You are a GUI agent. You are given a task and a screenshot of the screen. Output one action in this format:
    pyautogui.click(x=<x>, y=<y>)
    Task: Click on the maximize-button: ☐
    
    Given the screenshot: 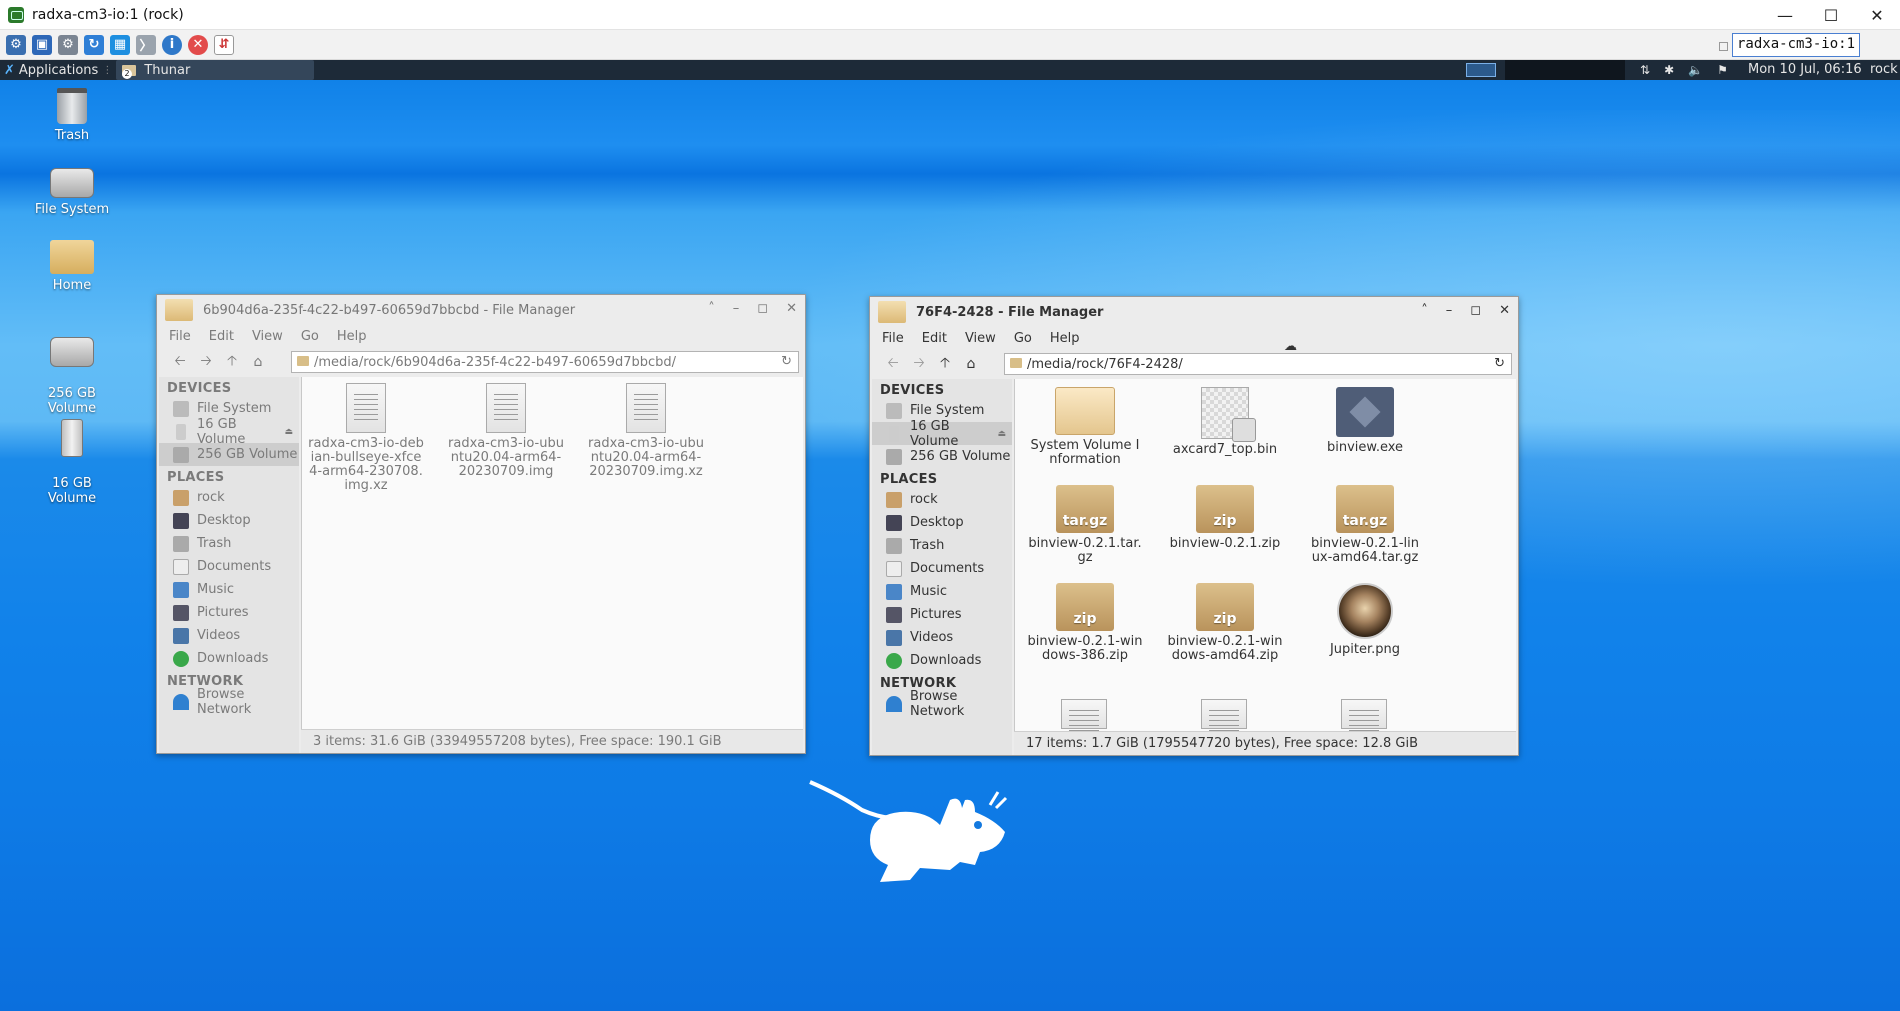 What is the action you would take?
    pyautogui.click(x=1831, y=15)
    